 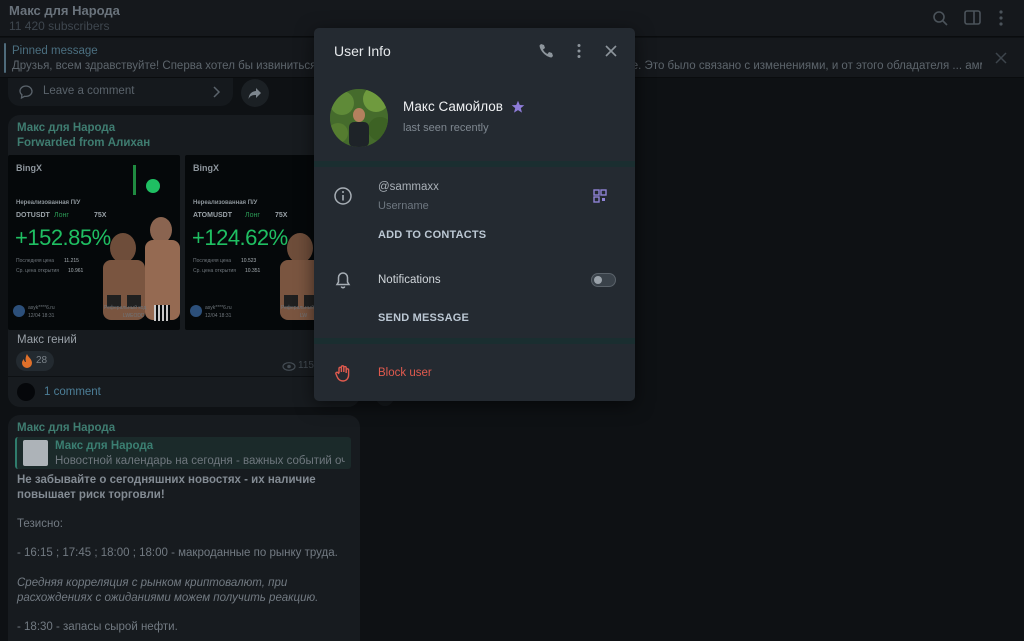 I want to click on view-count: 115, so click(x=306, y=365).